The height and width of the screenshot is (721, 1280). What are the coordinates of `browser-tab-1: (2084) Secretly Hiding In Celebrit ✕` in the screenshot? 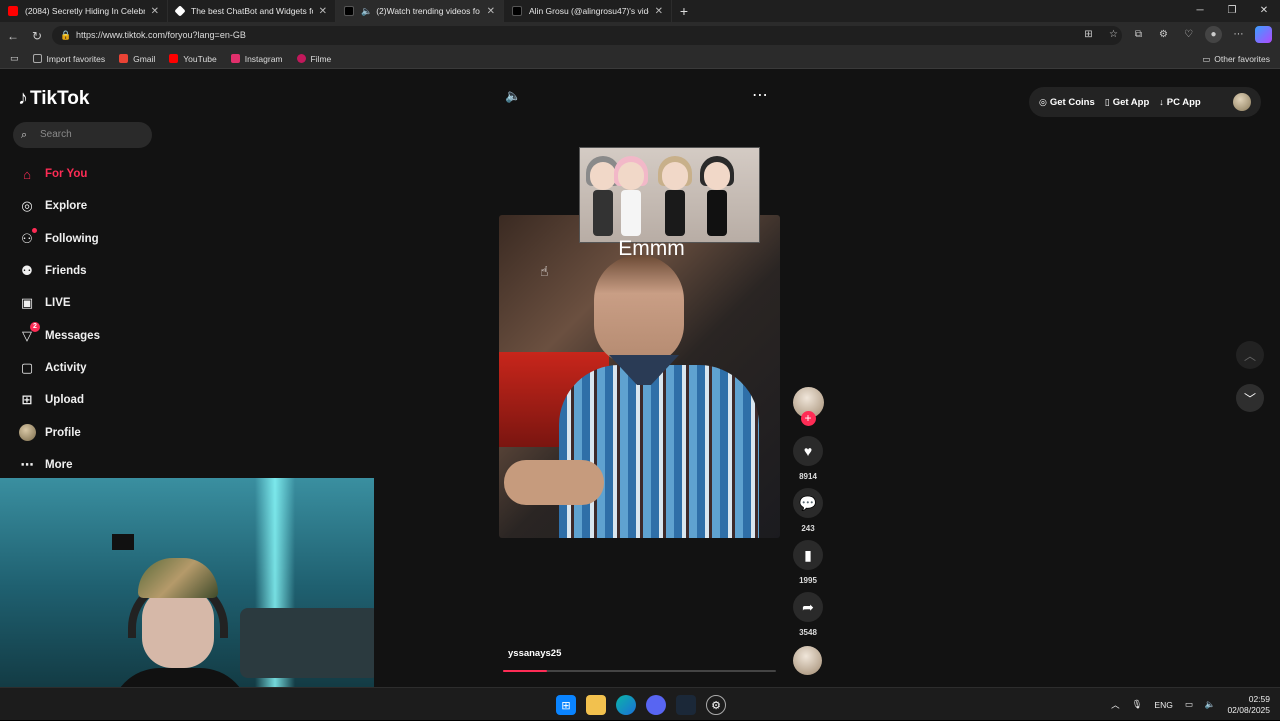 It's located at (84, 11).